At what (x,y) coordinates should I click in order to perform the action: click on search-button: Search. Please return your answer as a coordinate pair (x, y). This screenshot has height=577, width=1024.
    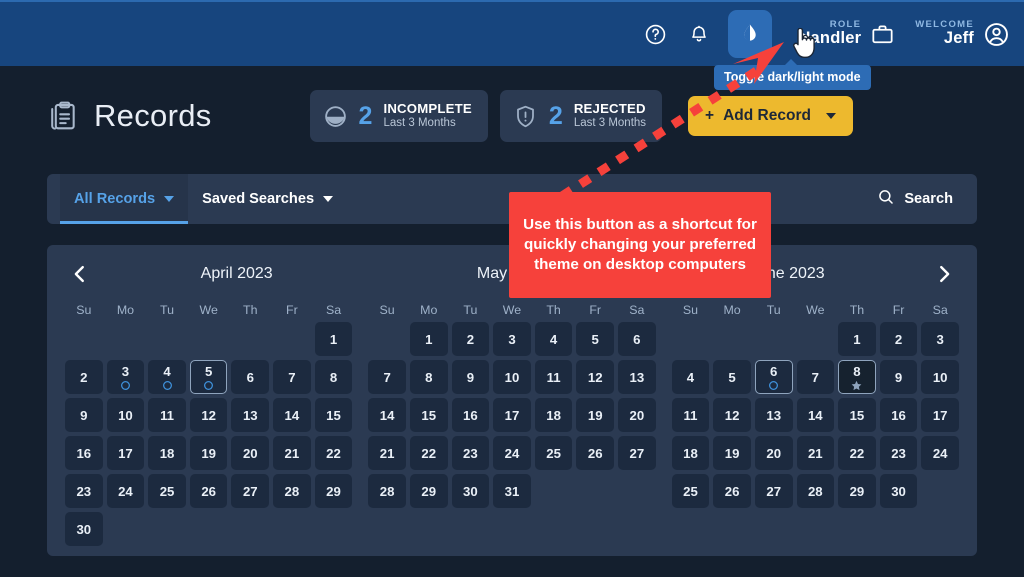
    Looking at the image, I should click on (915, 199).